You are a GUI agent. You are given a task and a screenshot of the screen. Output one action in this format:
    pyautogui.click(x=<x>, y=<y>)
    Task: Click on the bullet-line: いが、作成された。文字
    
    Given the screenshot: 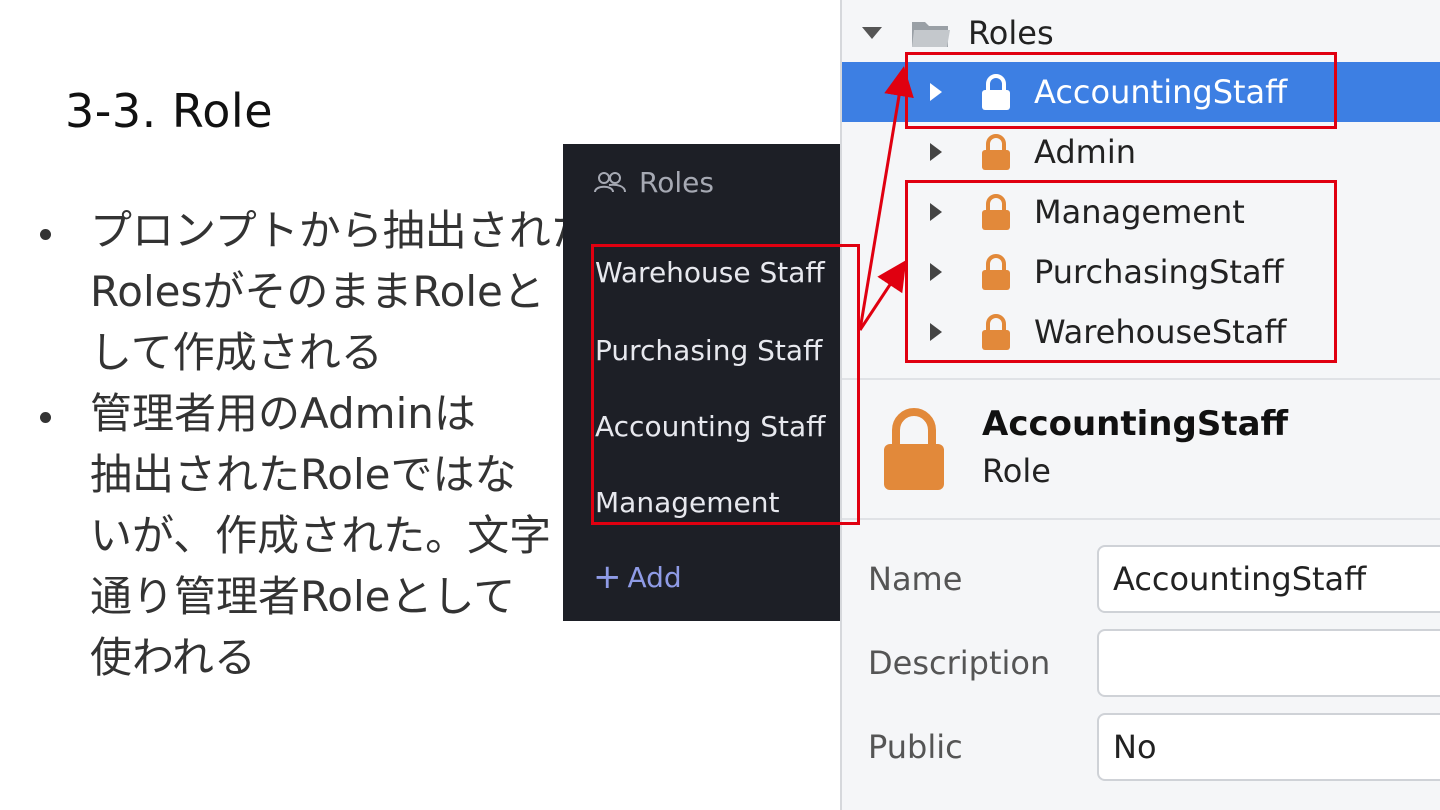 What is the action you would take?
    pyautogui.click(x=321, y=535)
    